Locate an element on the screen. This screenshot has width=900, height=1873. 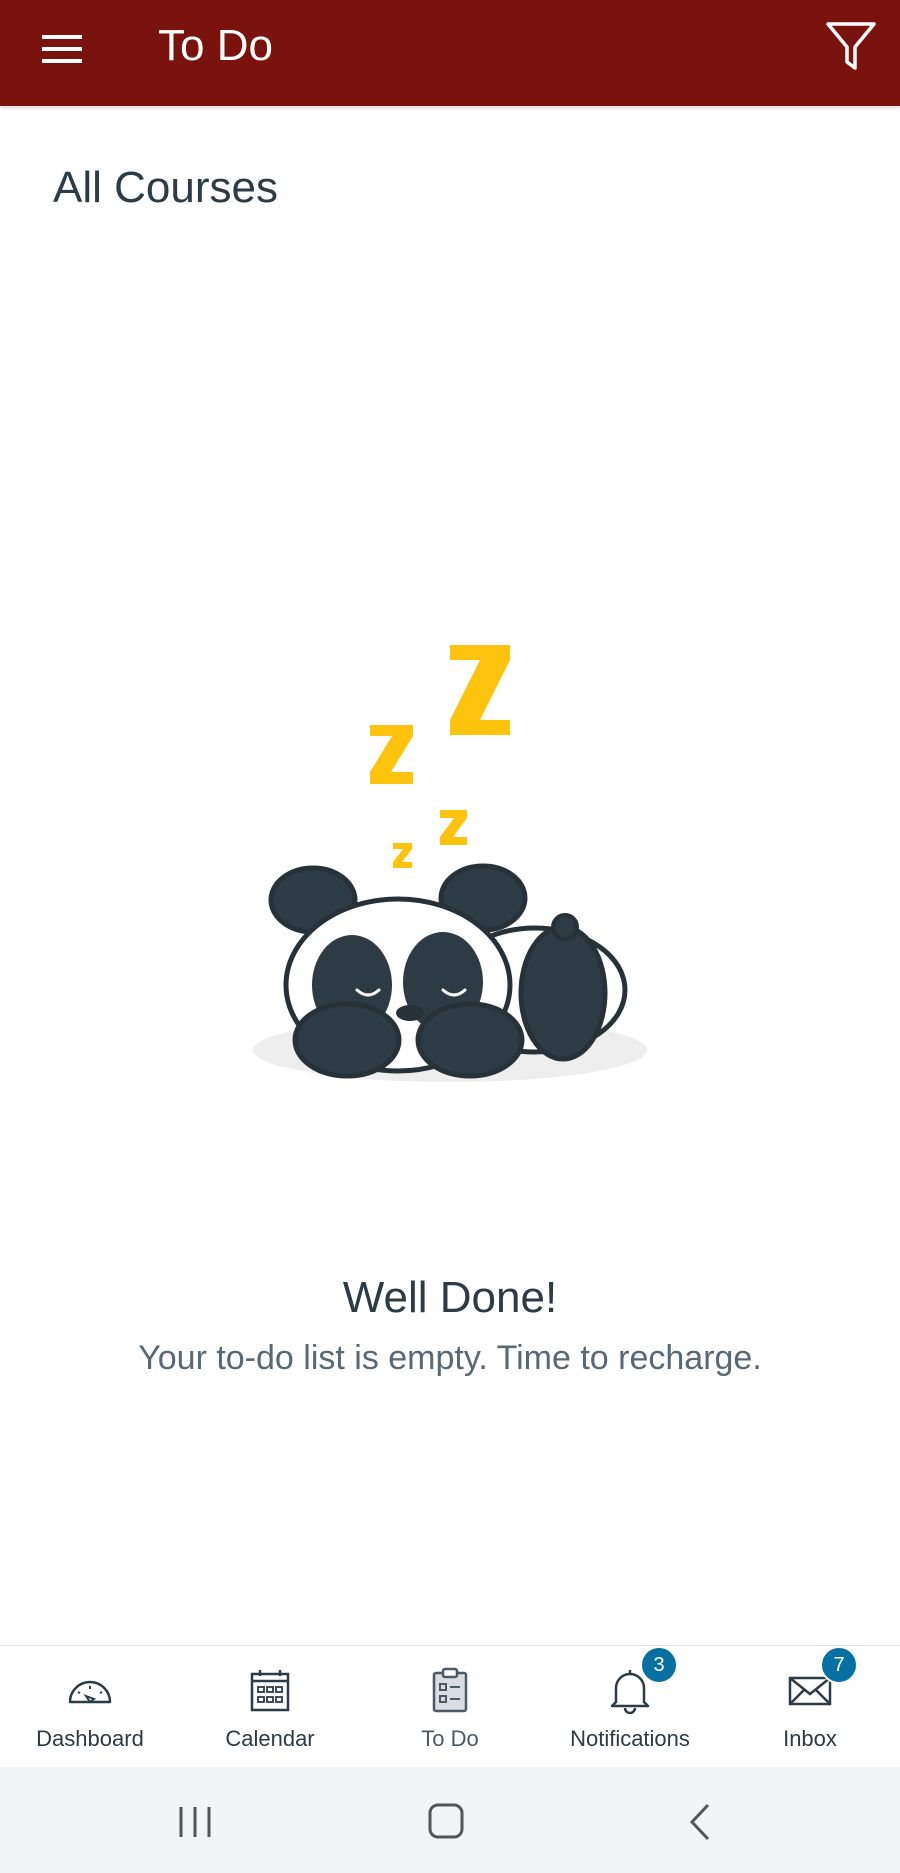
home-icon is located at coordinates (446, 1822).